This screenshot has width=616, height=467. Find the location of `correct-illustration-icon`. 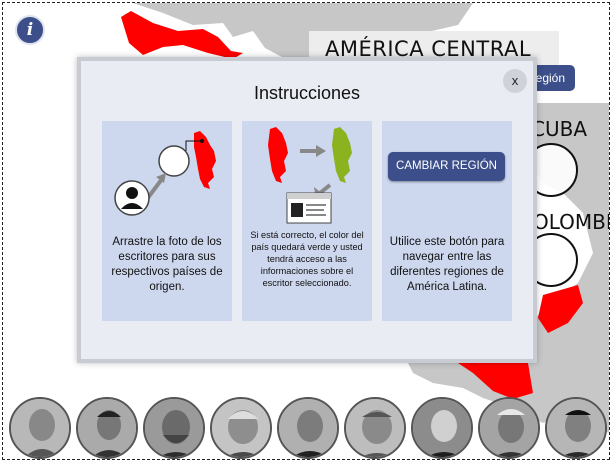

correct-illustration-icon is located at coordinates (310, 175).